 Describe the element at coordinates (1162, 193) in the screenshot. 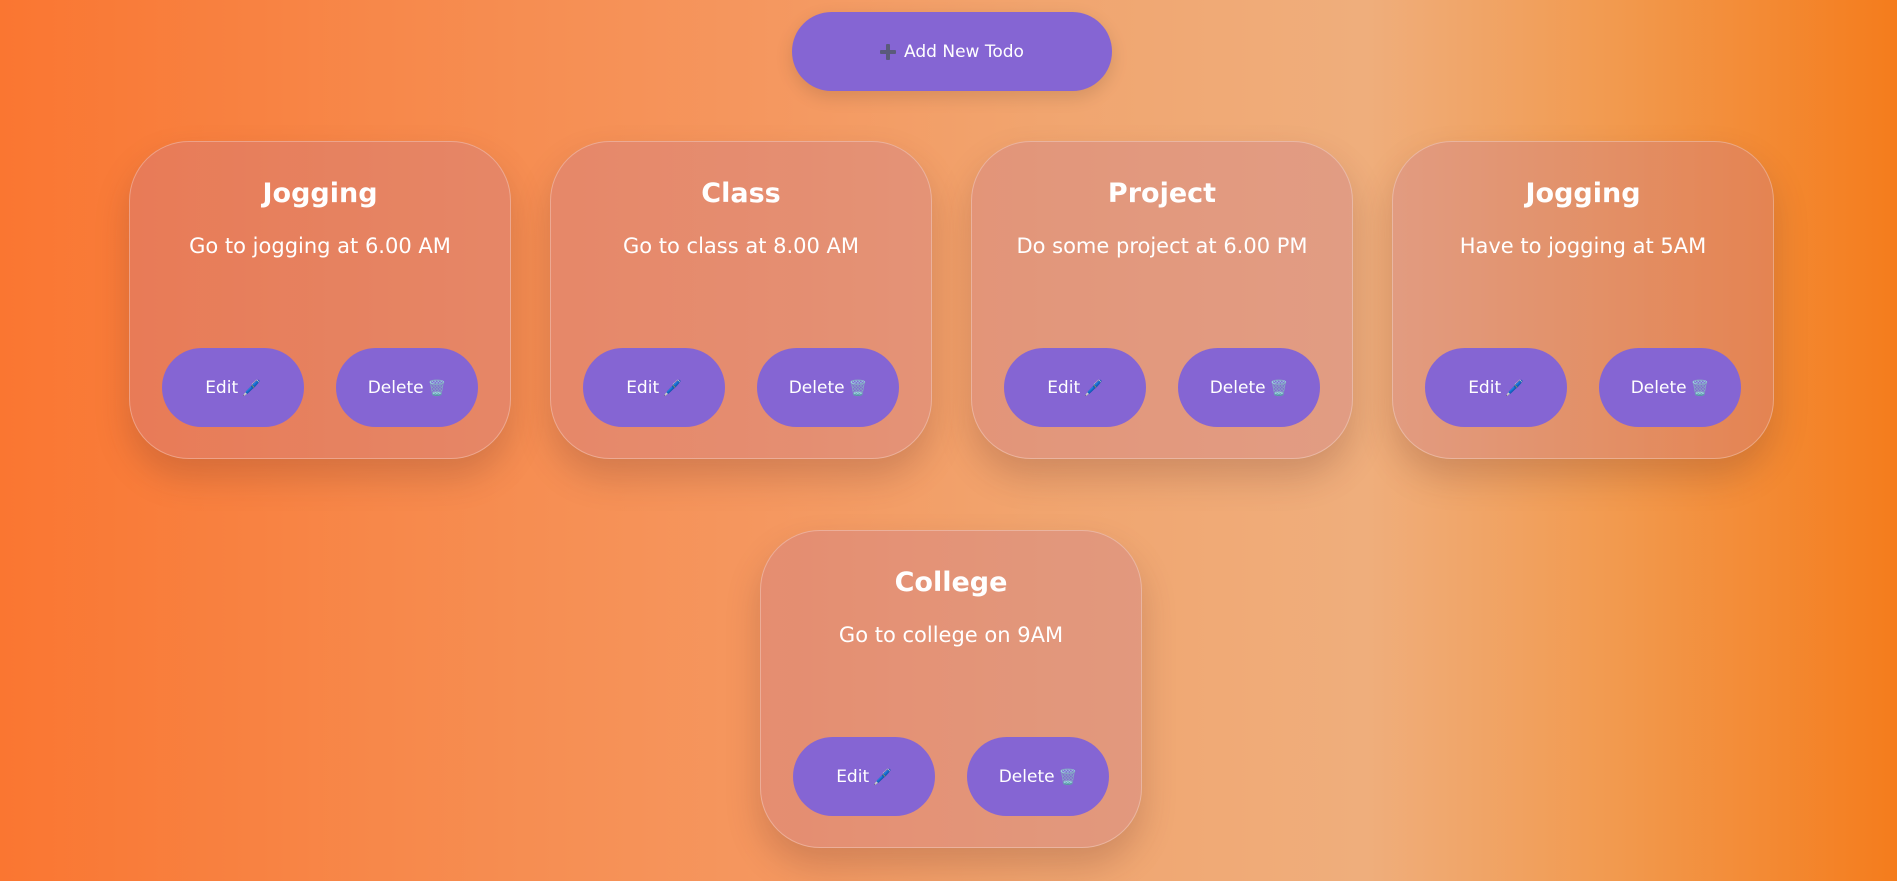

I see `todo-title: Project` at that location.